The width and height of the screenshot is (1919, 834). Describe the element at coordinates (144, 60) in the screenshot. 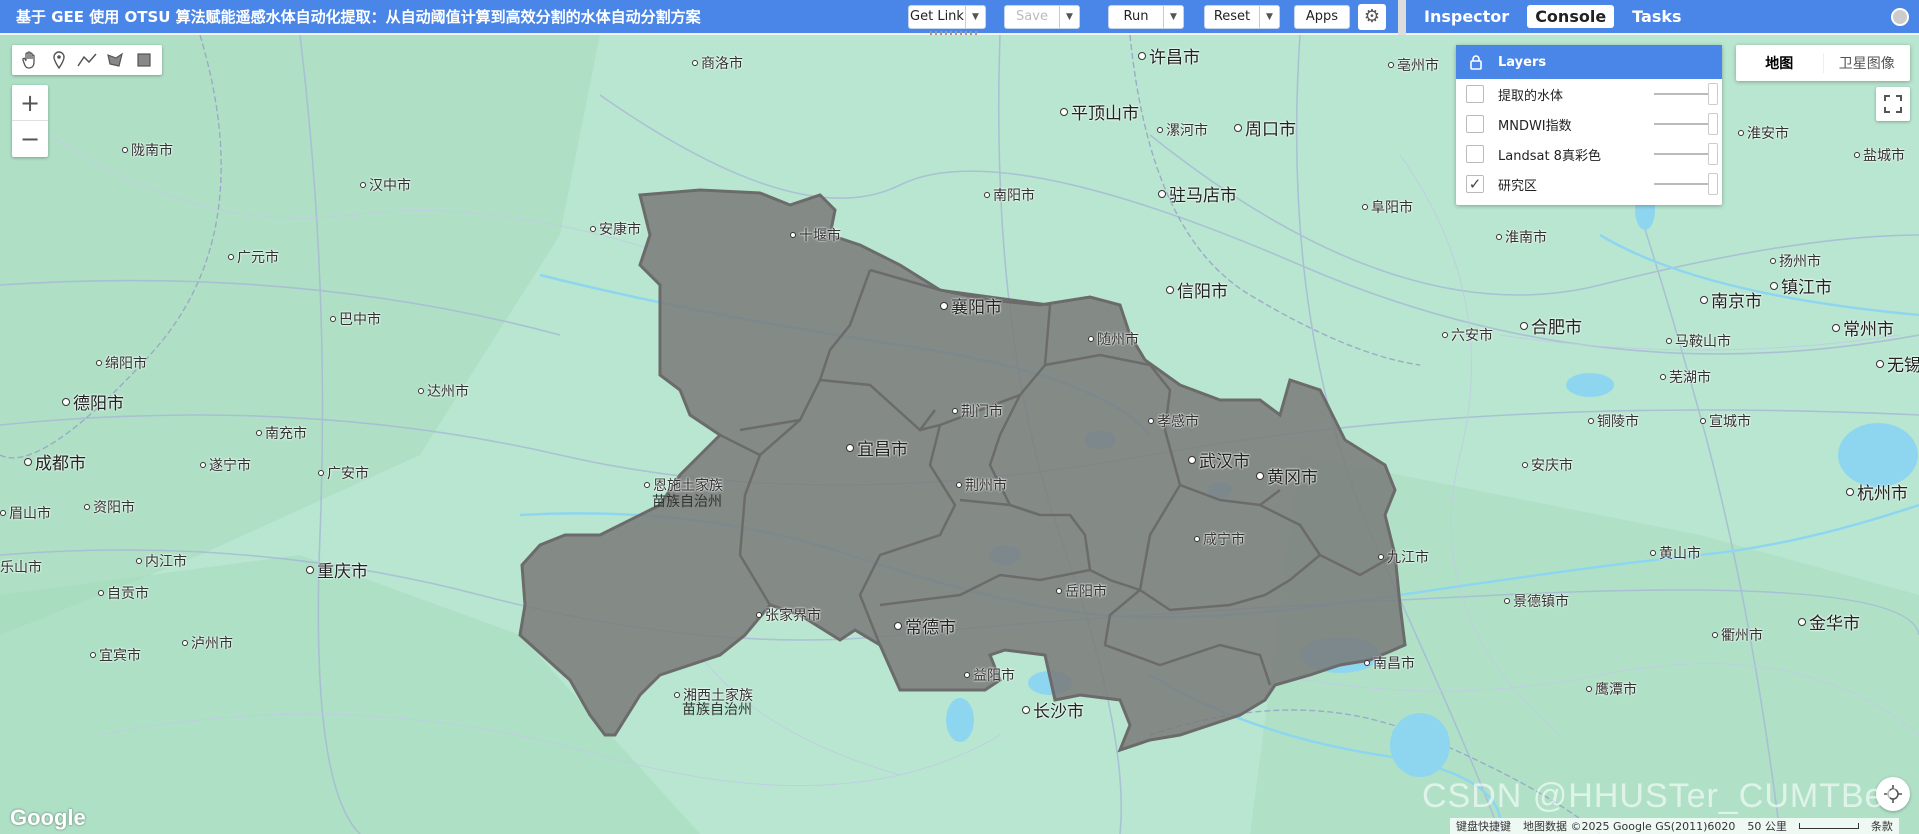

I see `rectangle-icon` at that location.